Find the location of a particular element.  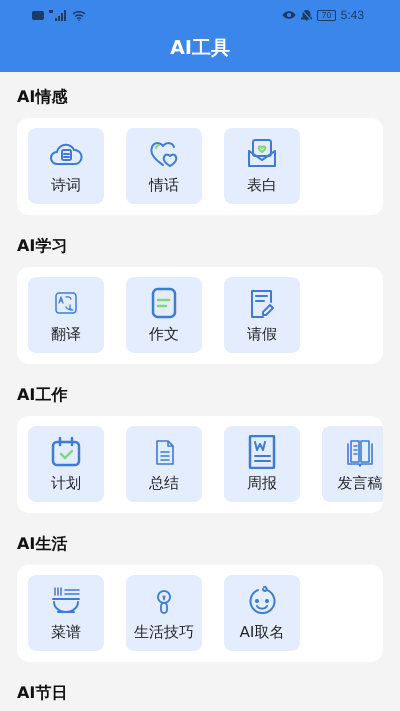

tool-tile: 菜谱 is located at coordinates (66, 613).